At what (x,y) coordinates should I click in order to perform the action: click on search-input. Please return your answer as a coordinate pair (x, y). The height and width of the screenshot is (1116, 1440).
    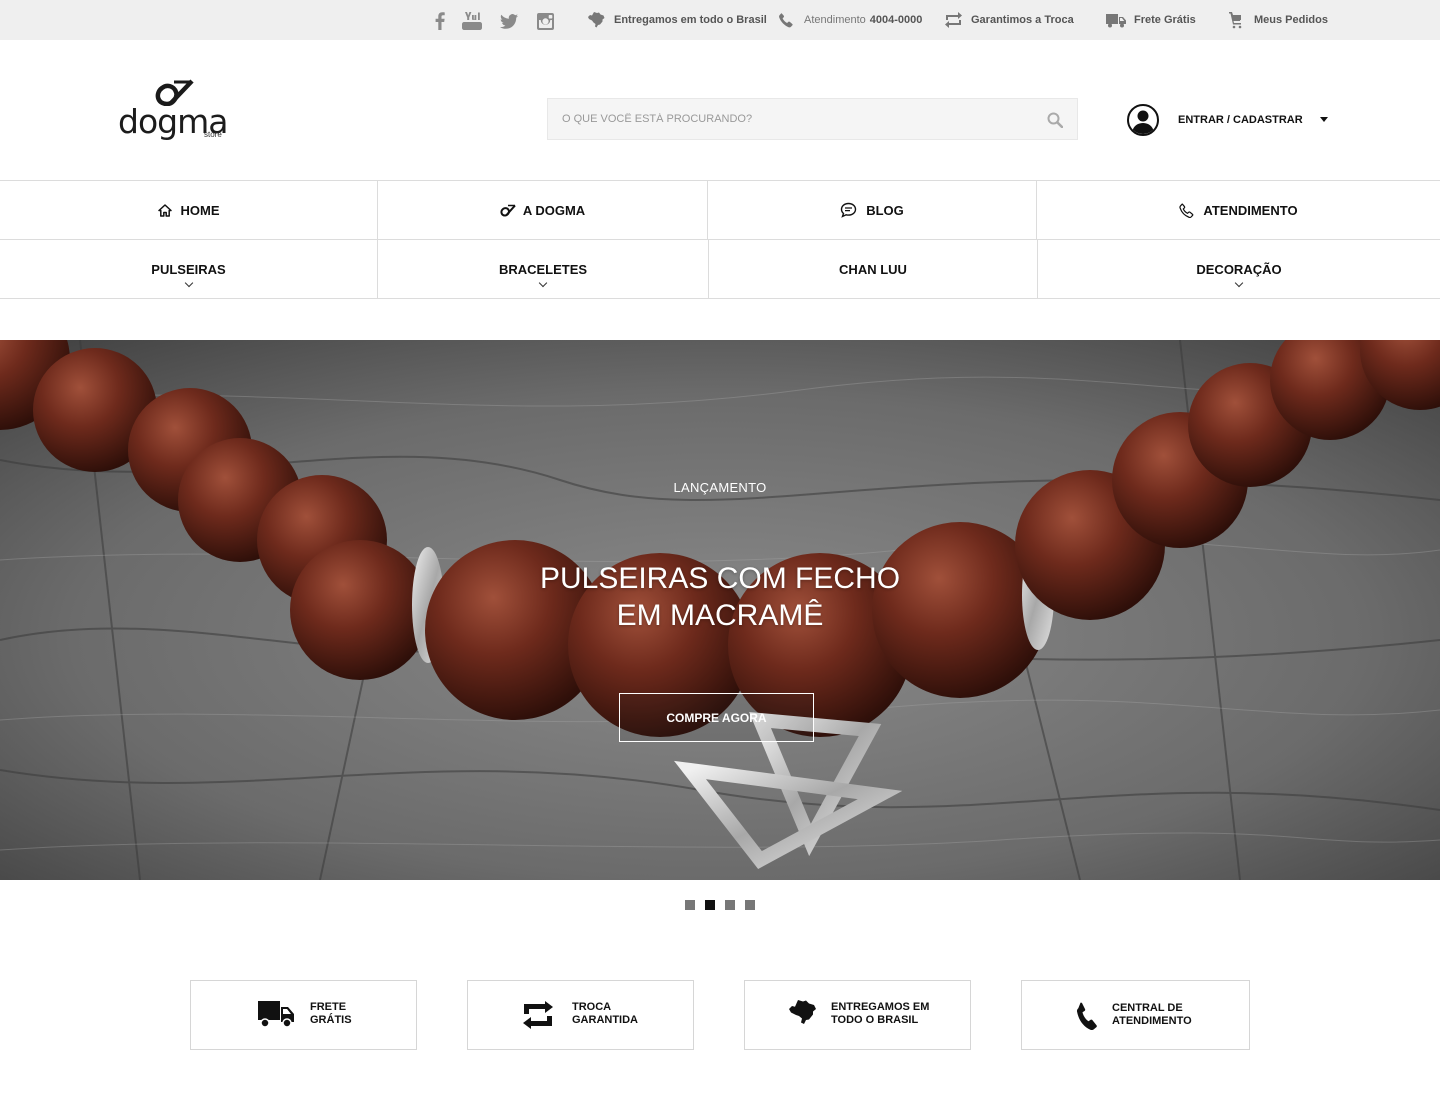
    Looking at the image, I should click on (788, 119).